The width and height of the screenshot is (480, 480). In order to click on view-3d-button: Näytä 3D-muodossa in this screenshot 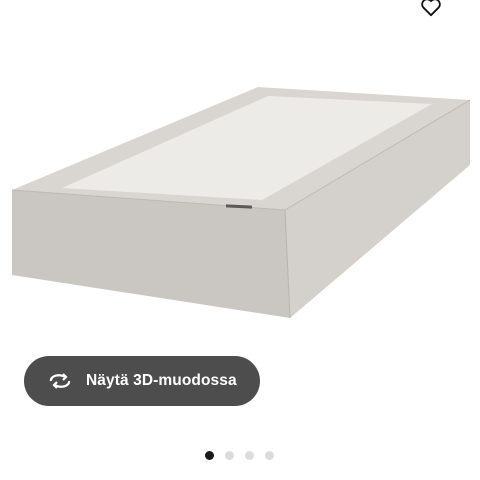, I will do `click(142, 381)`.